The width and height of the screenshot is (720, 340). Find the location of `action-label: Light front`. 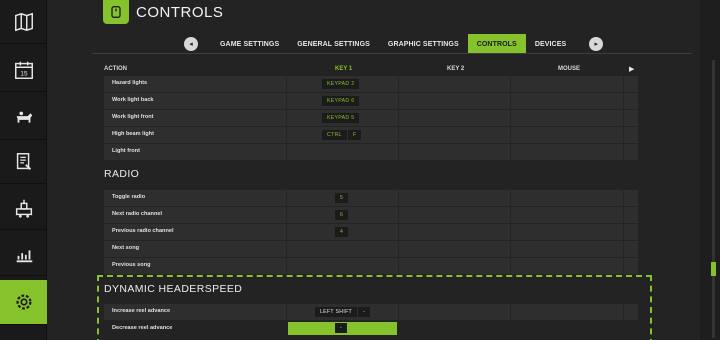

action-label: Light front is located at coordinates (126, 151).